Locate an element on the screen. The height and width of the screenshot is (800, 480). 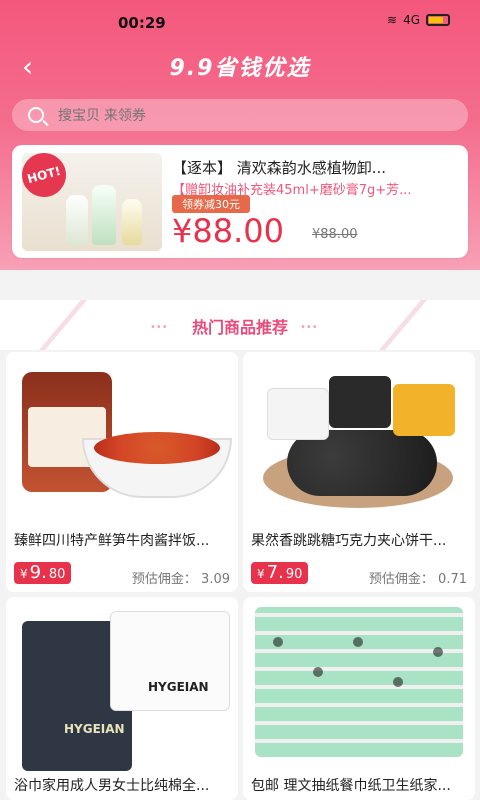
price-decimal: 80 is located at coordinates (57, 574).